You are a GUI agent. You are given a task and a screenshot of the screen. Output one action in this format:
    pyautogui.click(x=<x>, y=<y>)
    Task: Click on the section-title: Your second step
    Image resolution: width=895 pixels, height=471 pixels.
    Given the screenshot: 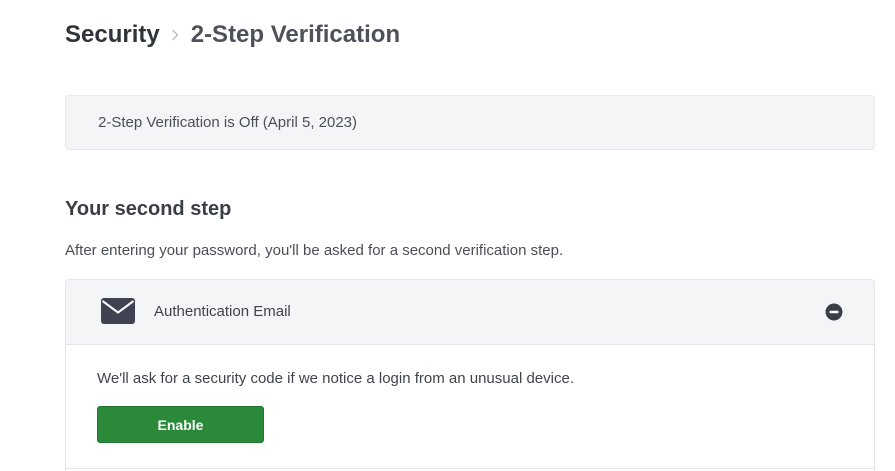 What is the action you would take?
    pyautogui.click(x=148, y=209)
    